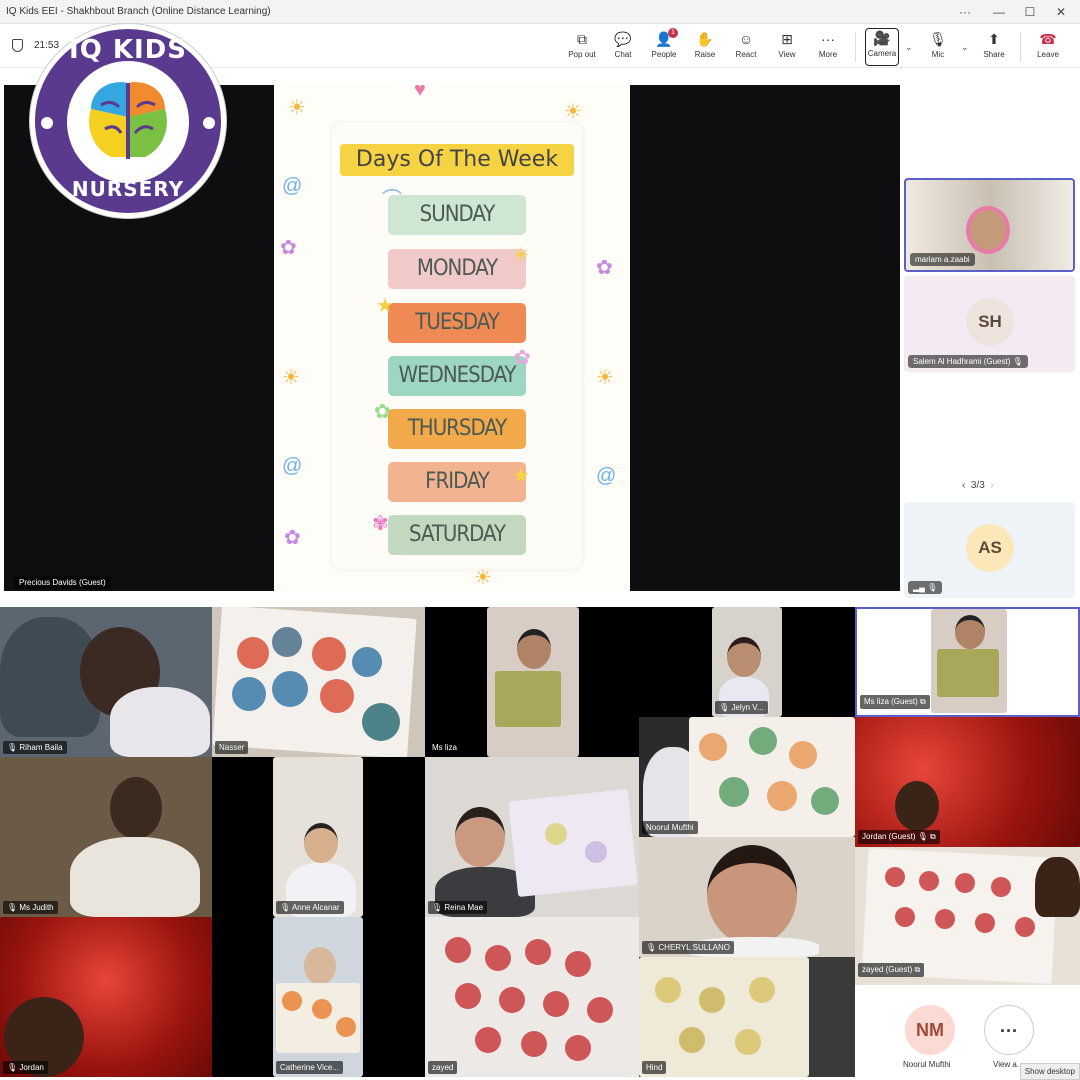  I want to click on participant-tile: Noorul Mufthi, so click(747, 777).